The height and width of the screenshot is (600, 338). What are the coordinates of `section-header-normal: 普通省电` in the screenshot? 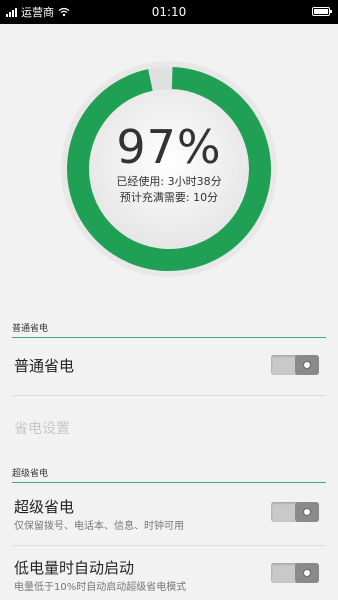 It's located at (169, 329).